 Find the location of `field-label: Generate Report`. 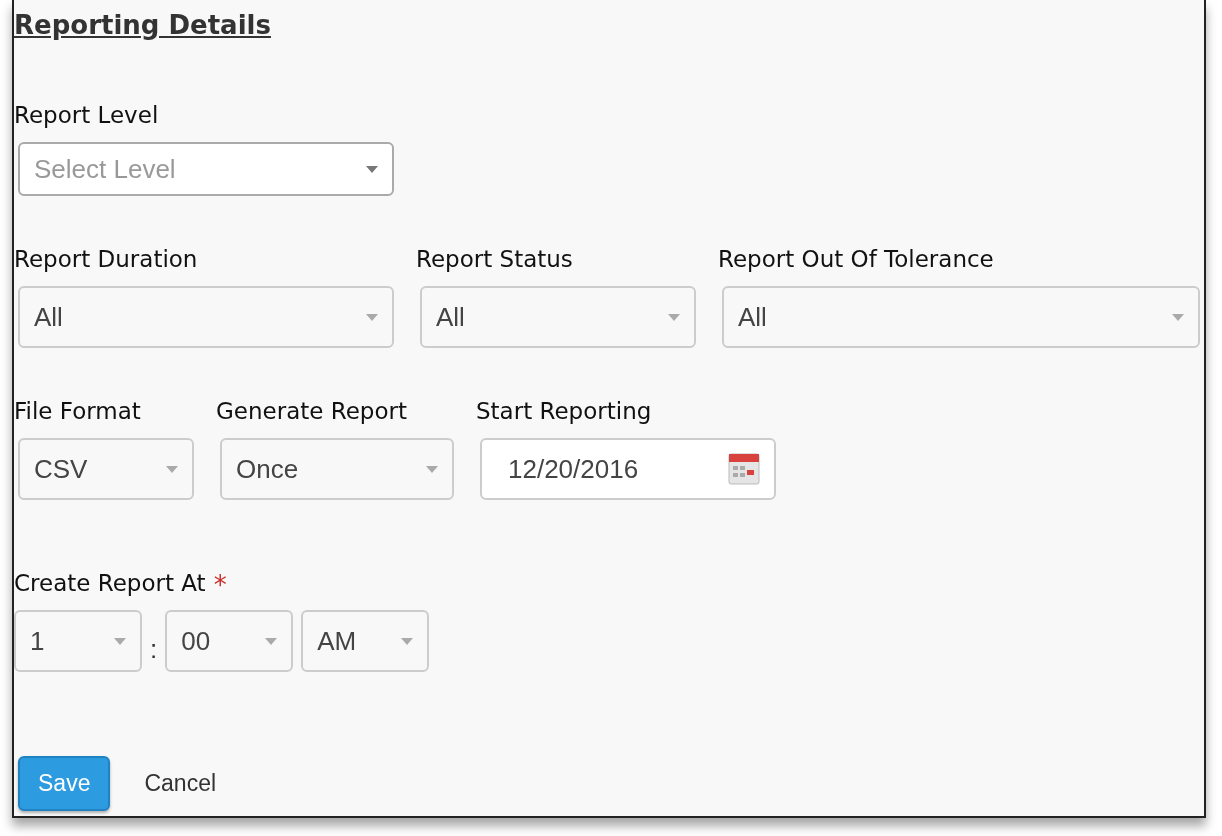

field-label: Generate Report is located at coordinates (311, 411).